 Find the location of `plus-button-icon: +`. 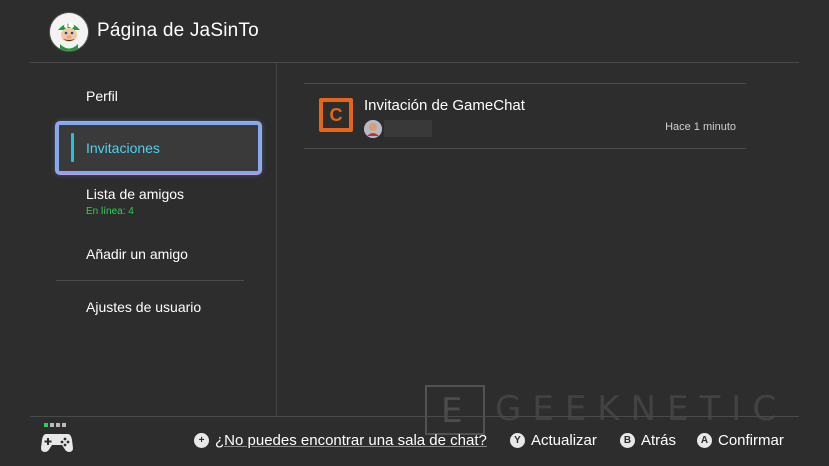

plus-button-icon: + is located at coordinates (201, 440).